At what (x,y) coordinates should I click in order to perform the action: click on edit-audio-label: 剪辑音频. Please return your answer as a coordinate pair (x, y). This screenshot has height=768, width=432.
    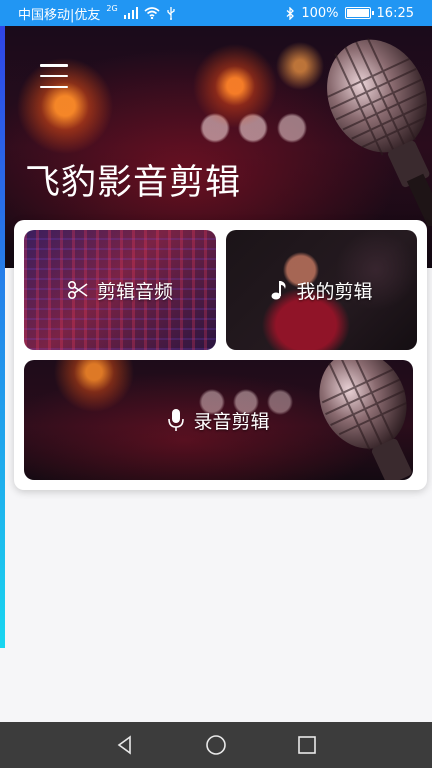
    Looking at the image, I should click on (134, 291).